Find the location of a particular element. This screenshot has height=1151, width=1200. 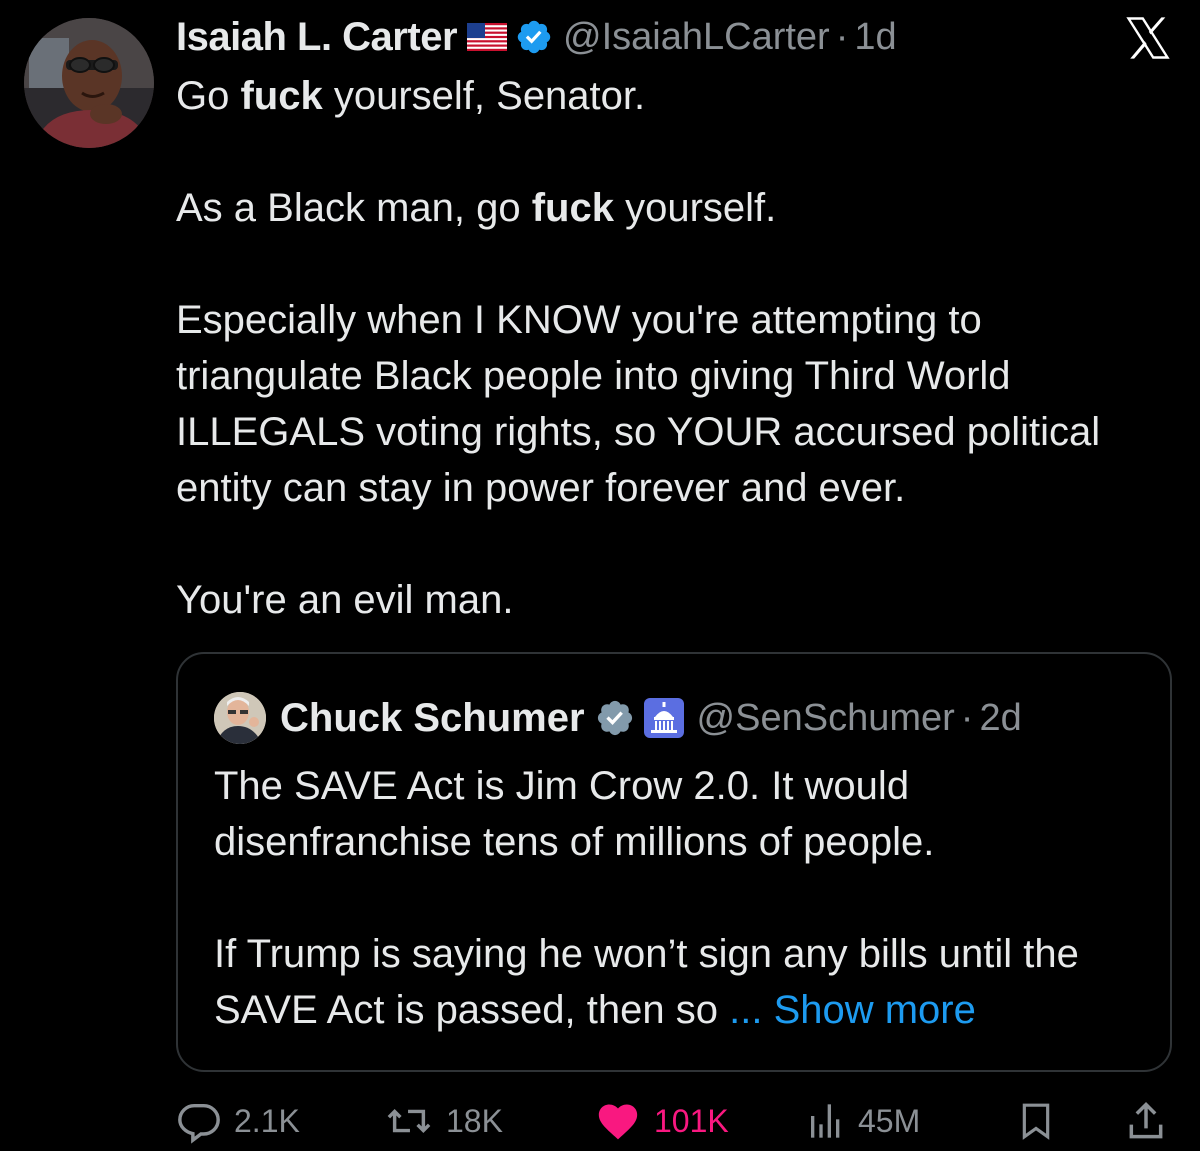

text-span: As a Black man, go is located at coordinates (354, 208).